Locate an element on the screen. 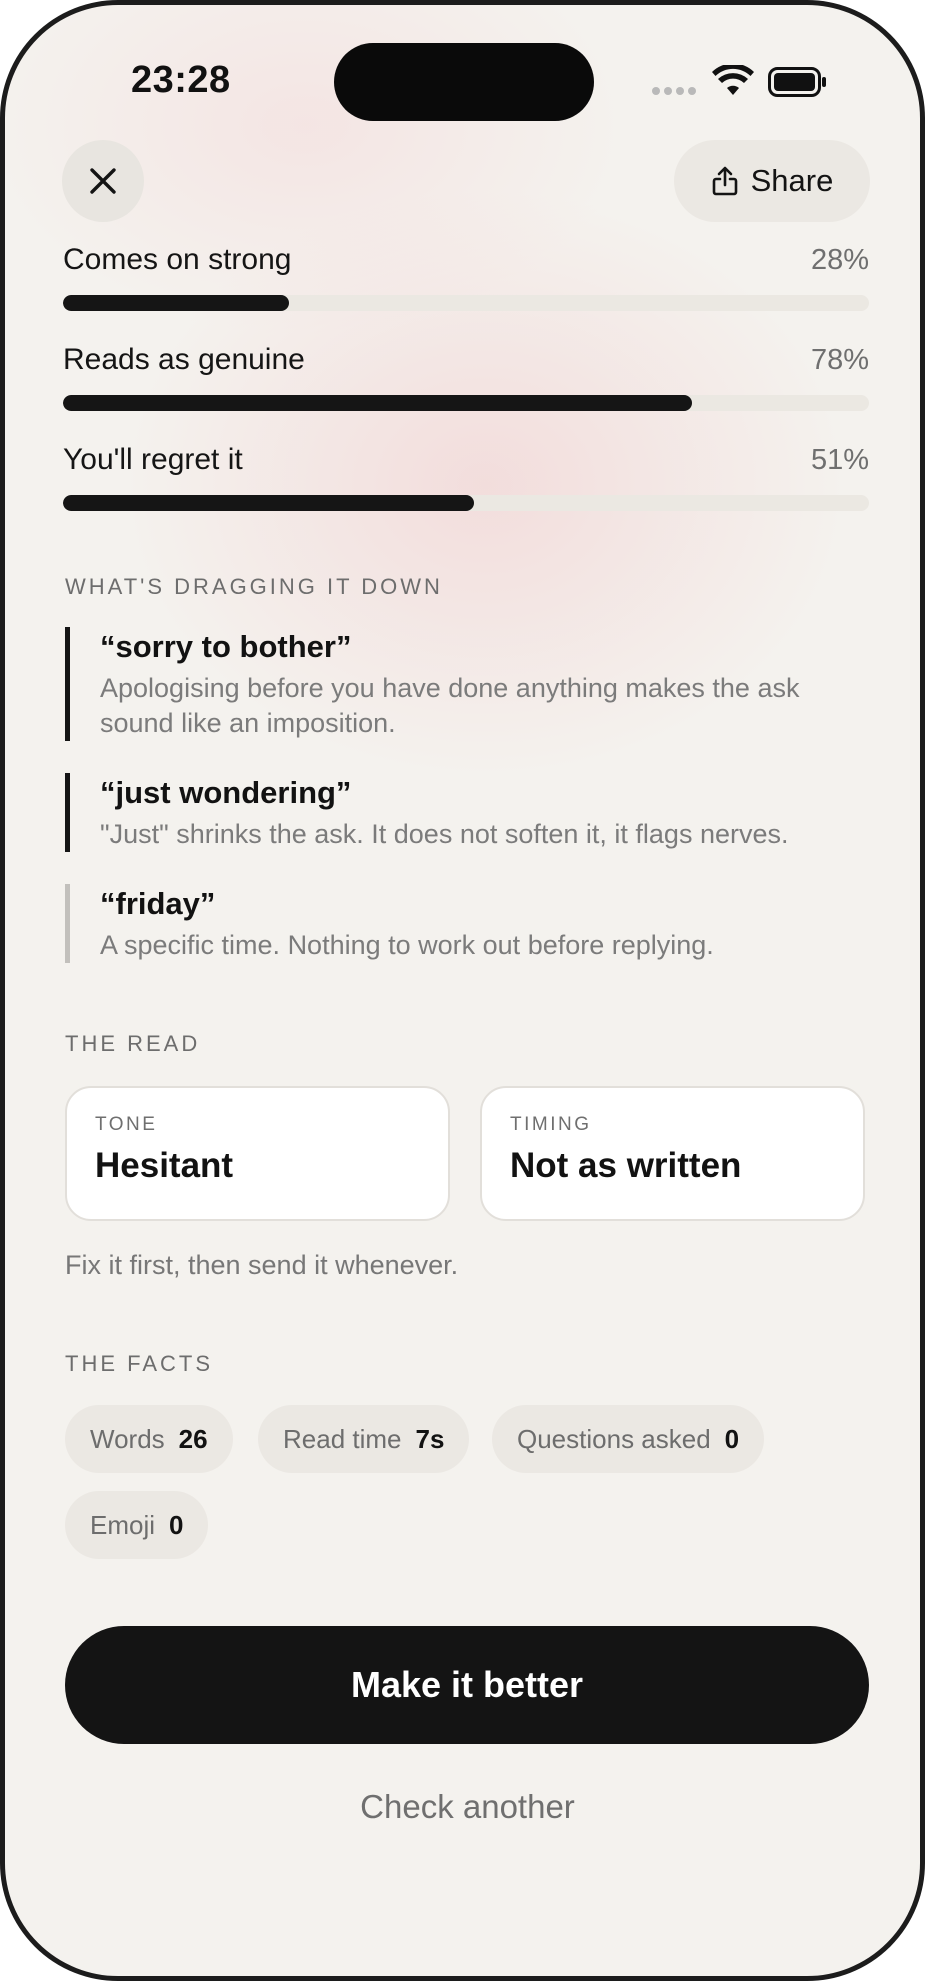  metric-label: You'll regret it is located at coordinates (153, 459).